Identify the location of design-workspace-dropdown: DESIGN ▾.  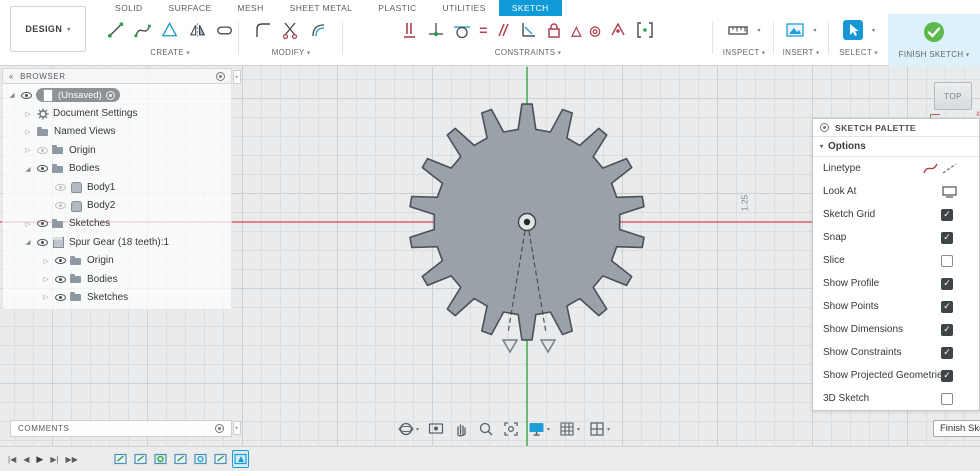
(48, 29).